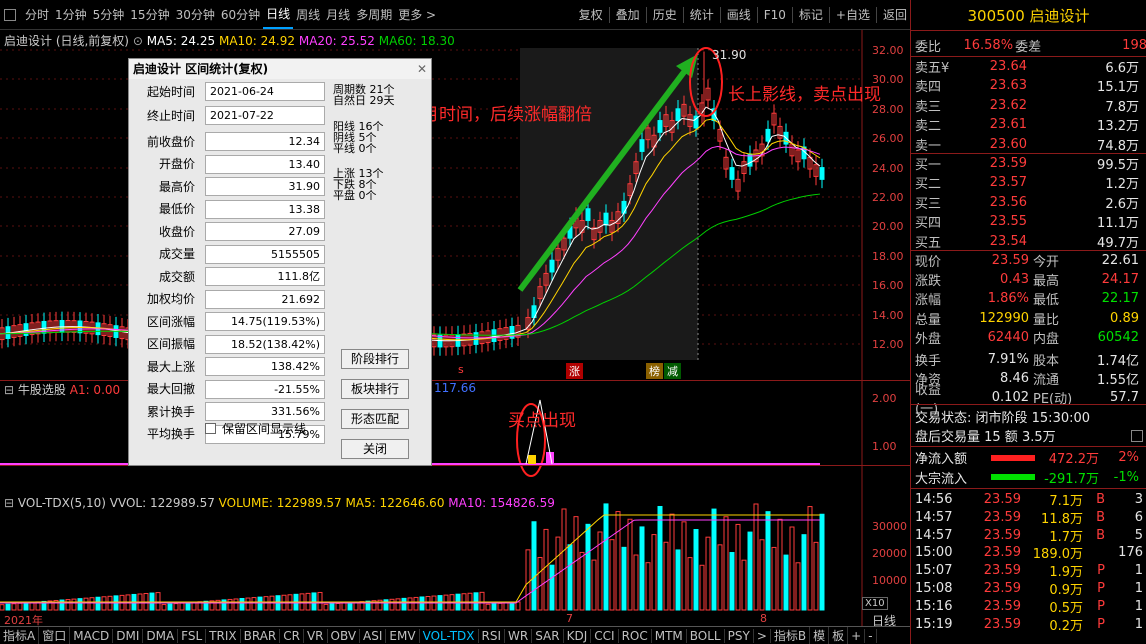 The height and width of the screenshot is (644, 1146). What do you see at coordinates (255, 428) in the screenshot?
I see `keep-range-checkbox: 保留区间显示线` at bounding box center [255, 428].